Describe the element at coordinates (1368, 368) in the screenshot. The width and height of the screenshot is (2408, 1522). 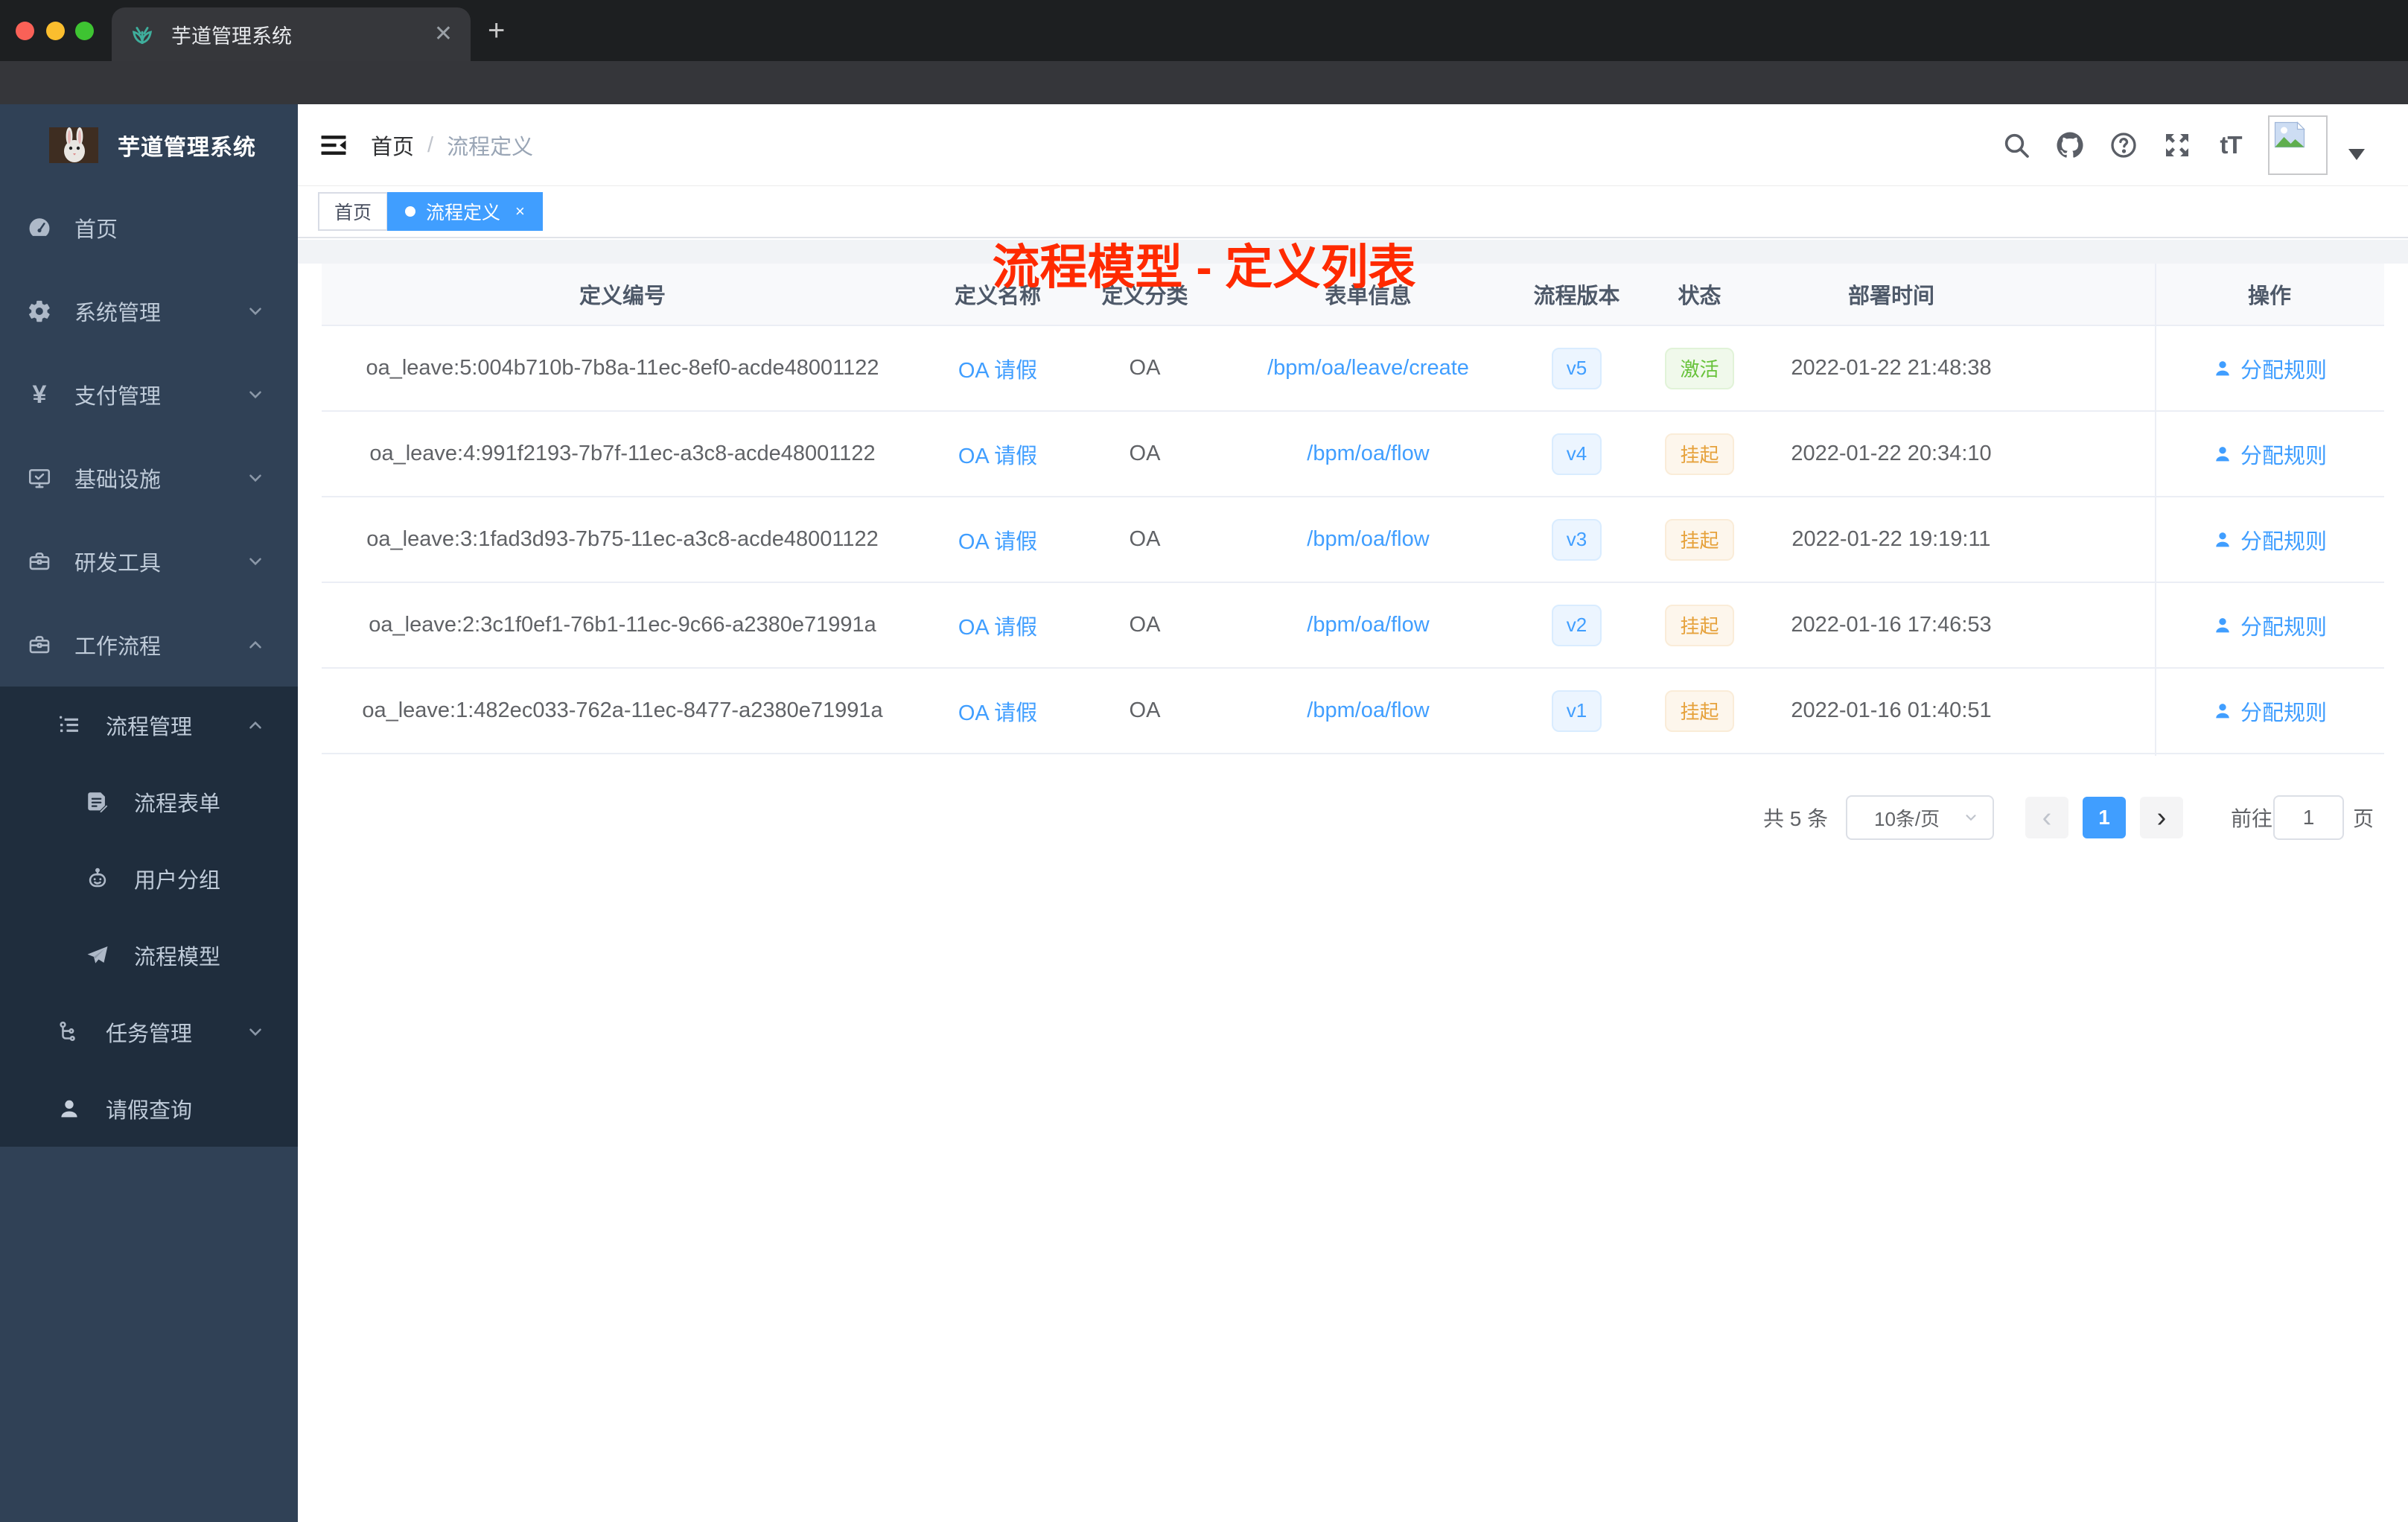
I see `form-link: /bpm/oa/leave/create` at that location.